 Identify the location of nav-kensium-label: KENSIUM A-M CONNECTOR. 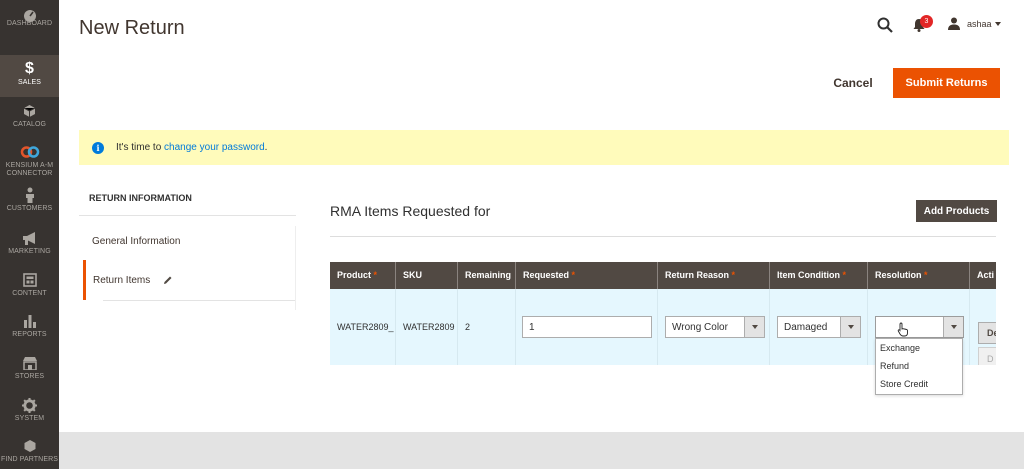
(29, 169).